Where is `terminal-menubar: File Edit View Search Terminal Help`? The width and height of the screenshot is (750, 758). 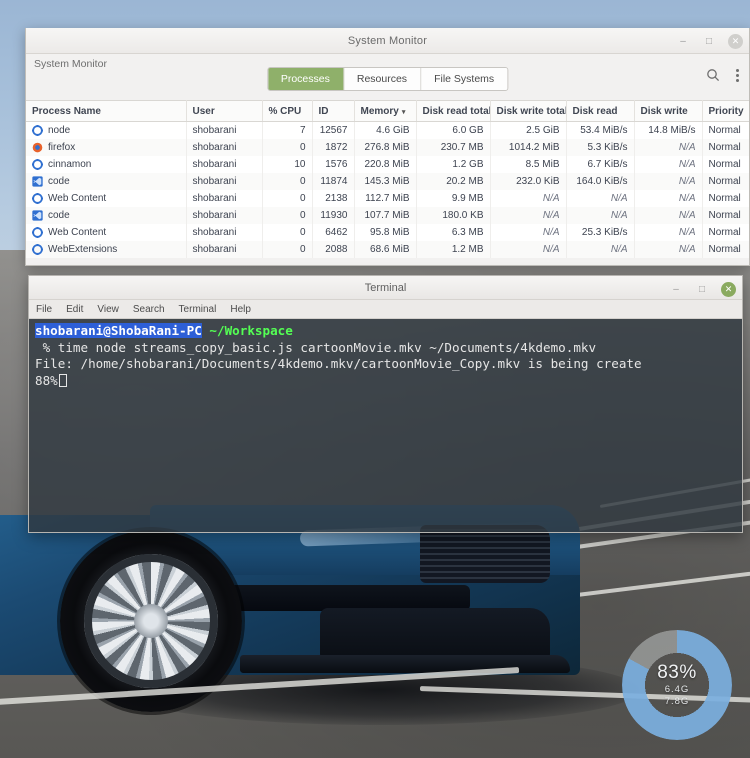
terminal-menubar: File Edit View Search Terminal Help is located at coordinates (385, 309).